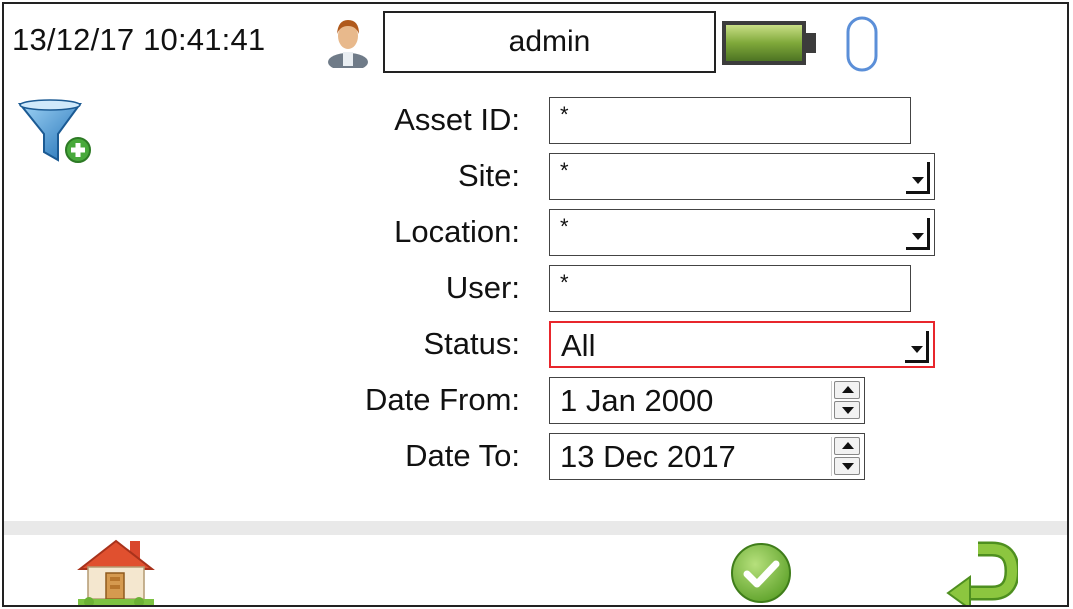 This screenshot has height=609, width=1073. I want to click on status-label: Status:, so click(472, 343).